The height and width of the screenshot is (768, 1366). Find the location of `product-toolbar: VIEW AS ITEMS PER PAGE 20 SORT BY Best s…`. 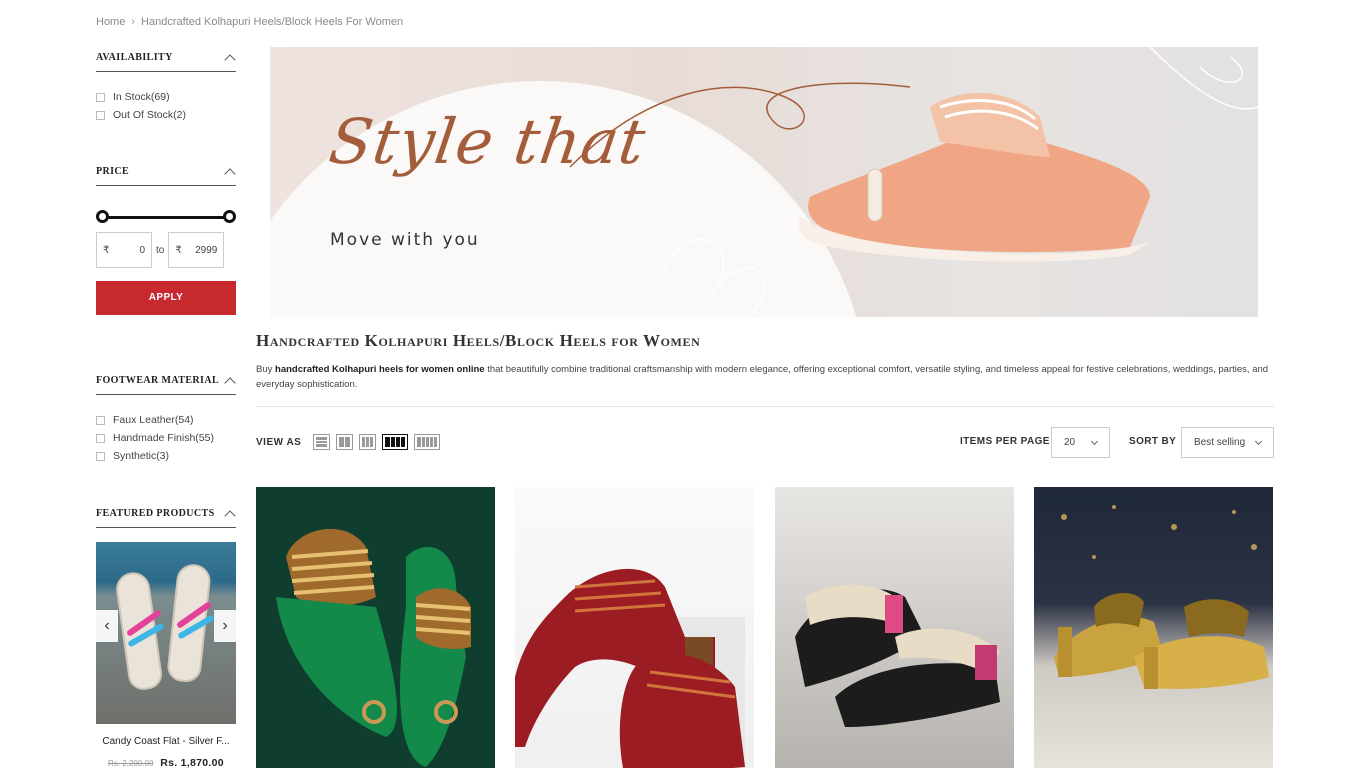

product-toolbar: VIEW AS ITEMS PER PAGE 20 SORT BY Best s… is located at coordinates (765, 442).